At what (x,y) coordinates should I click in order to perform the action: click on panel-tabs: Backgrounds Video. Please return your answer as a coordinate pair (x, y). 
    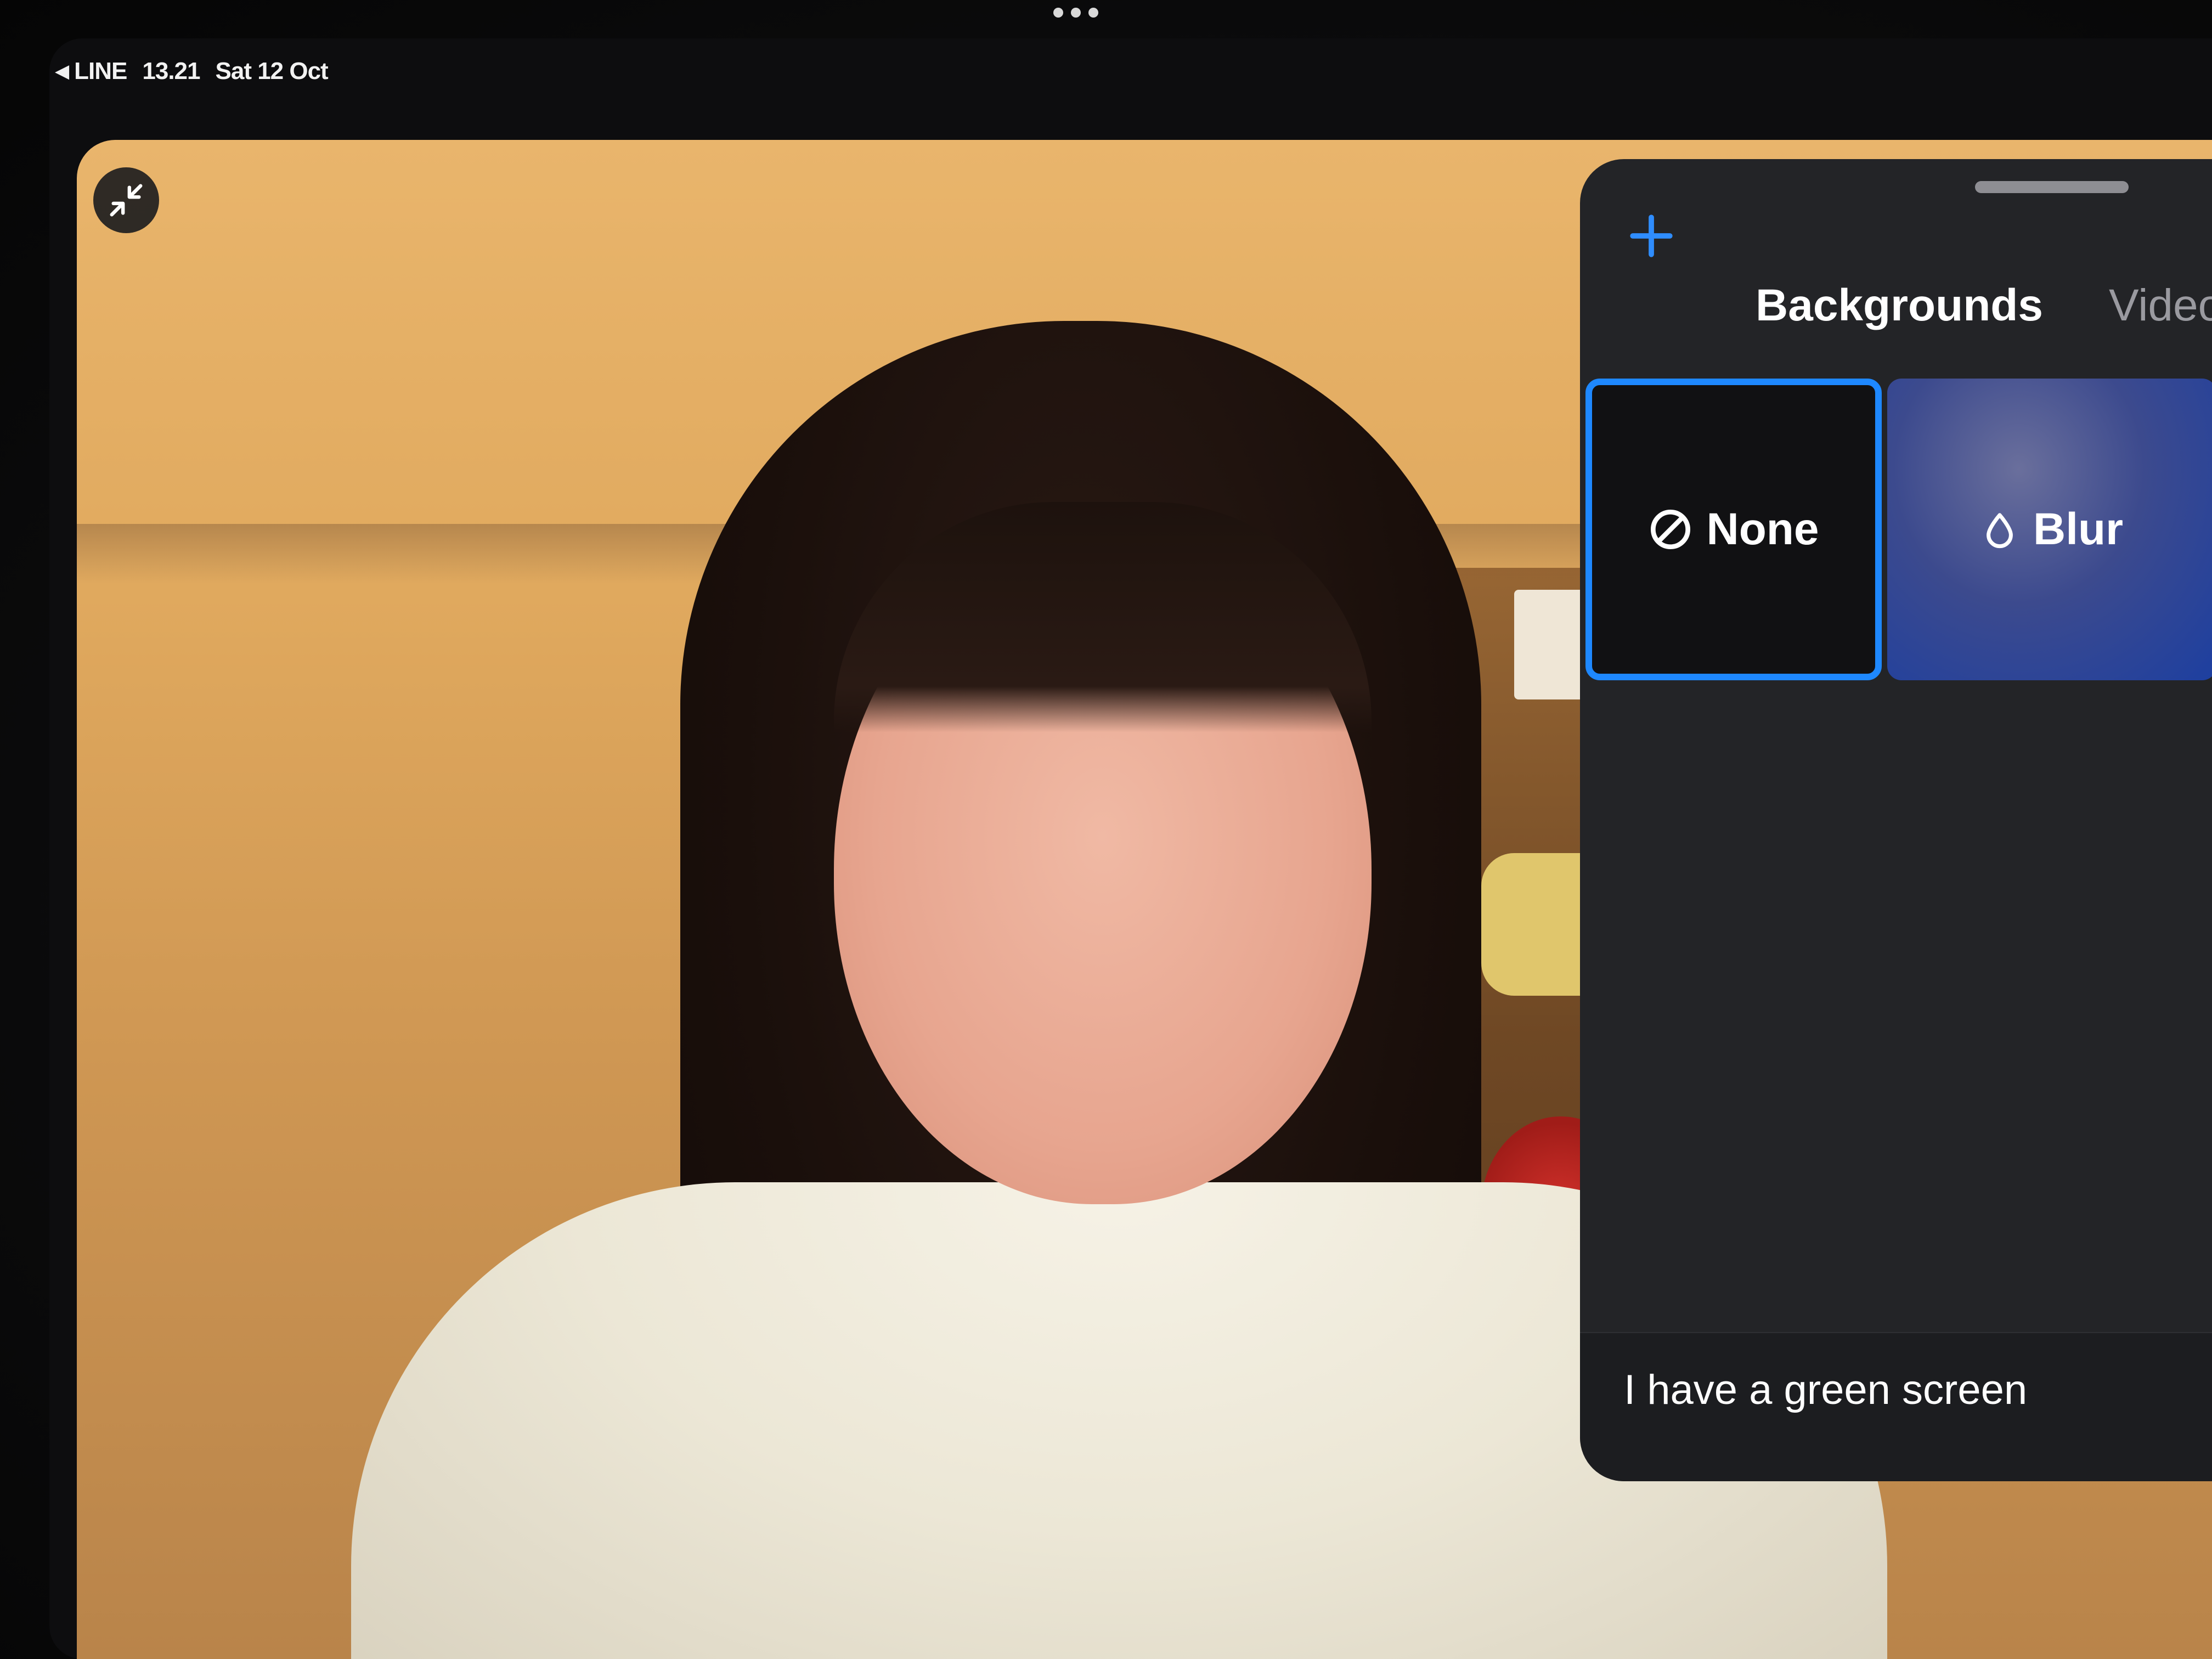
    Looking at the image, I should click on (1984, 306).